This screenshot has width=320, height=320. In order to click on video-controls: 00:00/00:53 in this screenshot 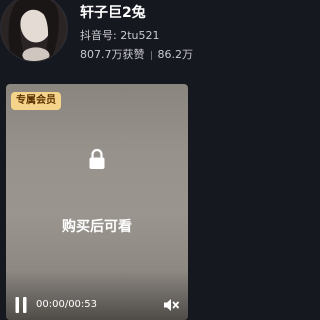, I will do `click(97, 307)`.